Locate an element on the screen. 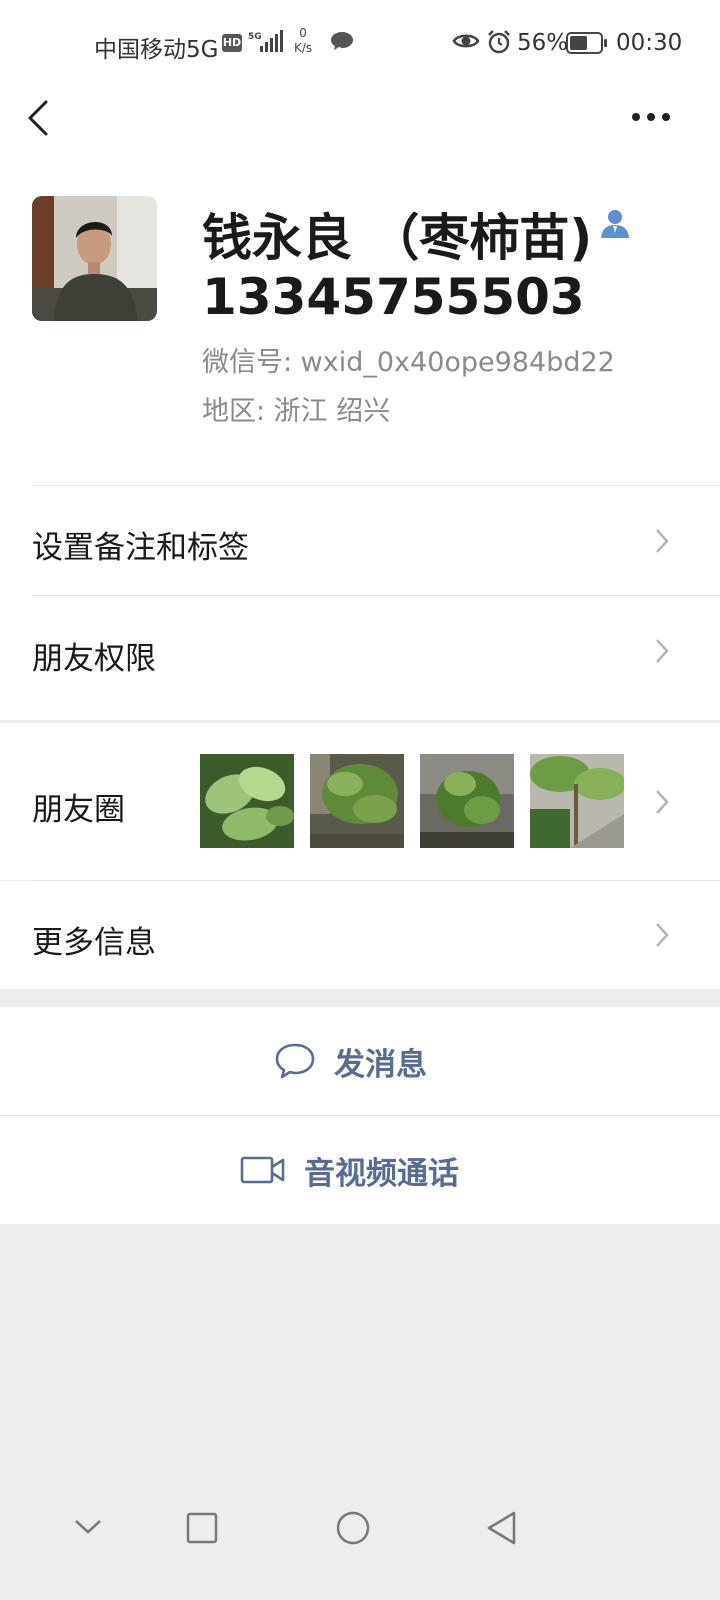  more-dots-icon is located at coordinates (651, 117).